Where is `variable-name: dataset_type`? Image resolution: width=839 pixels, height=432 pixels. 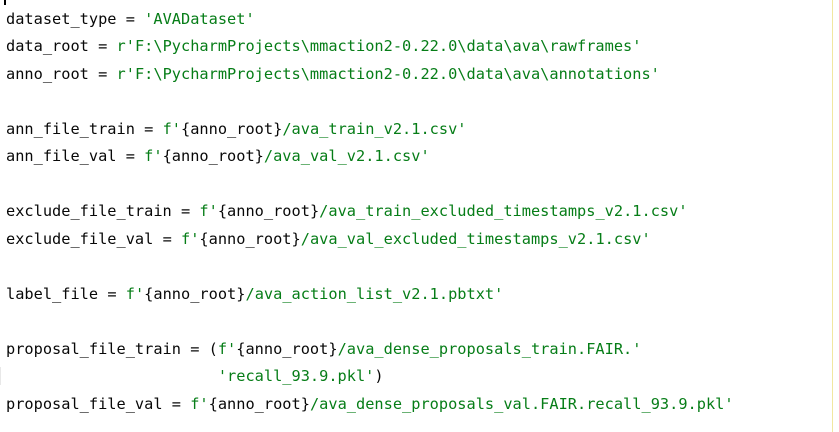
variable-name: dataset_type is located at coordinates (61, 19).